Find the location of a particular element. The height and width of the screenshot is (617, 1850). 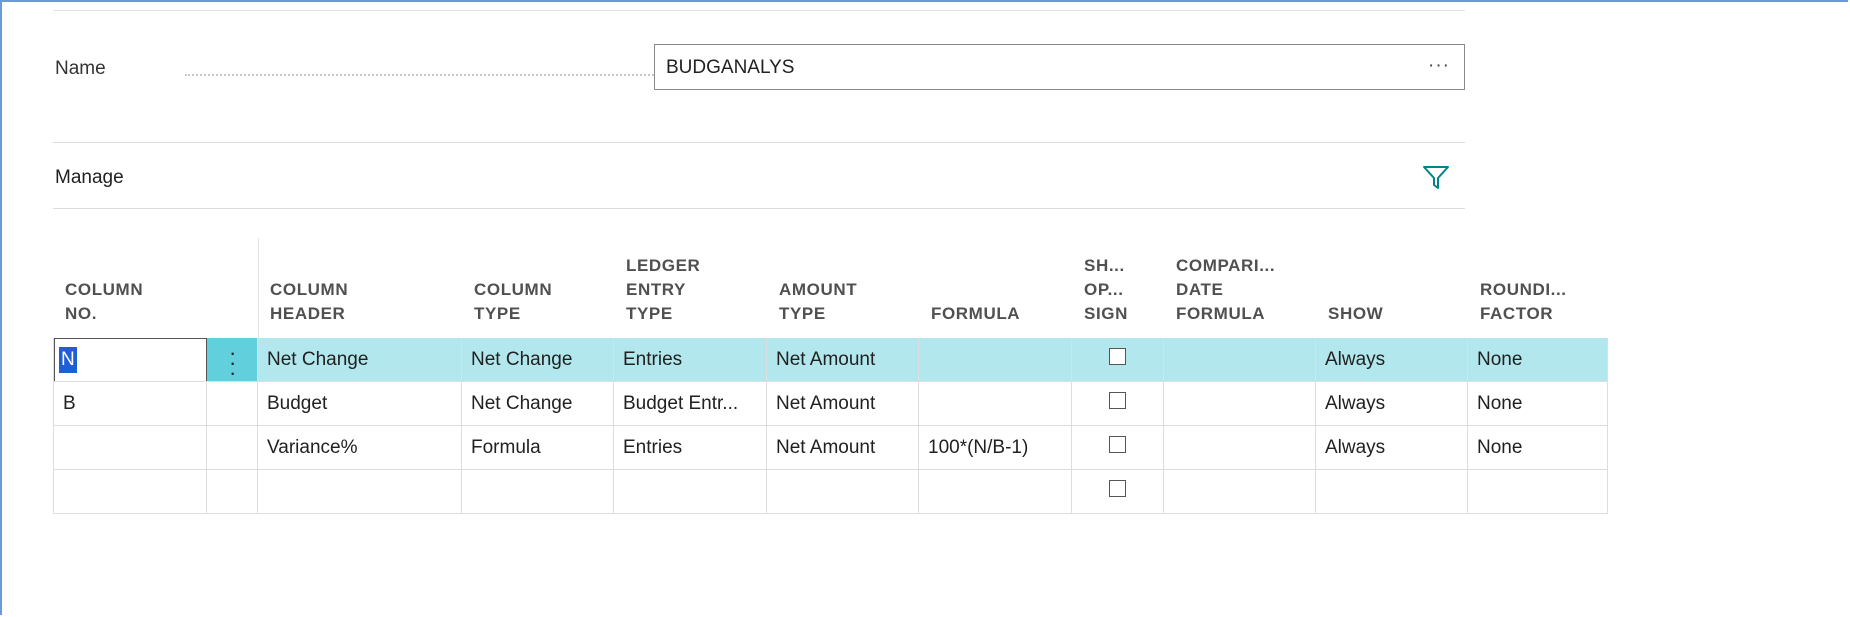

cell-formula: 100*(N/B-1) is located at coordinates (995, 448).